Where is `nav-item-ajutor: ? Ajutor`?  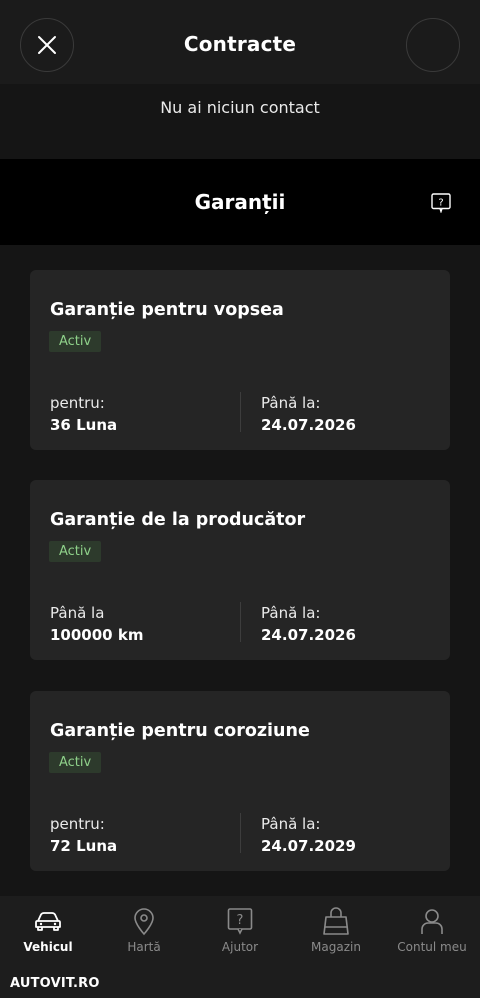
nav-item-ajutor: ? Ajutor is located at coordinates (240, 936).